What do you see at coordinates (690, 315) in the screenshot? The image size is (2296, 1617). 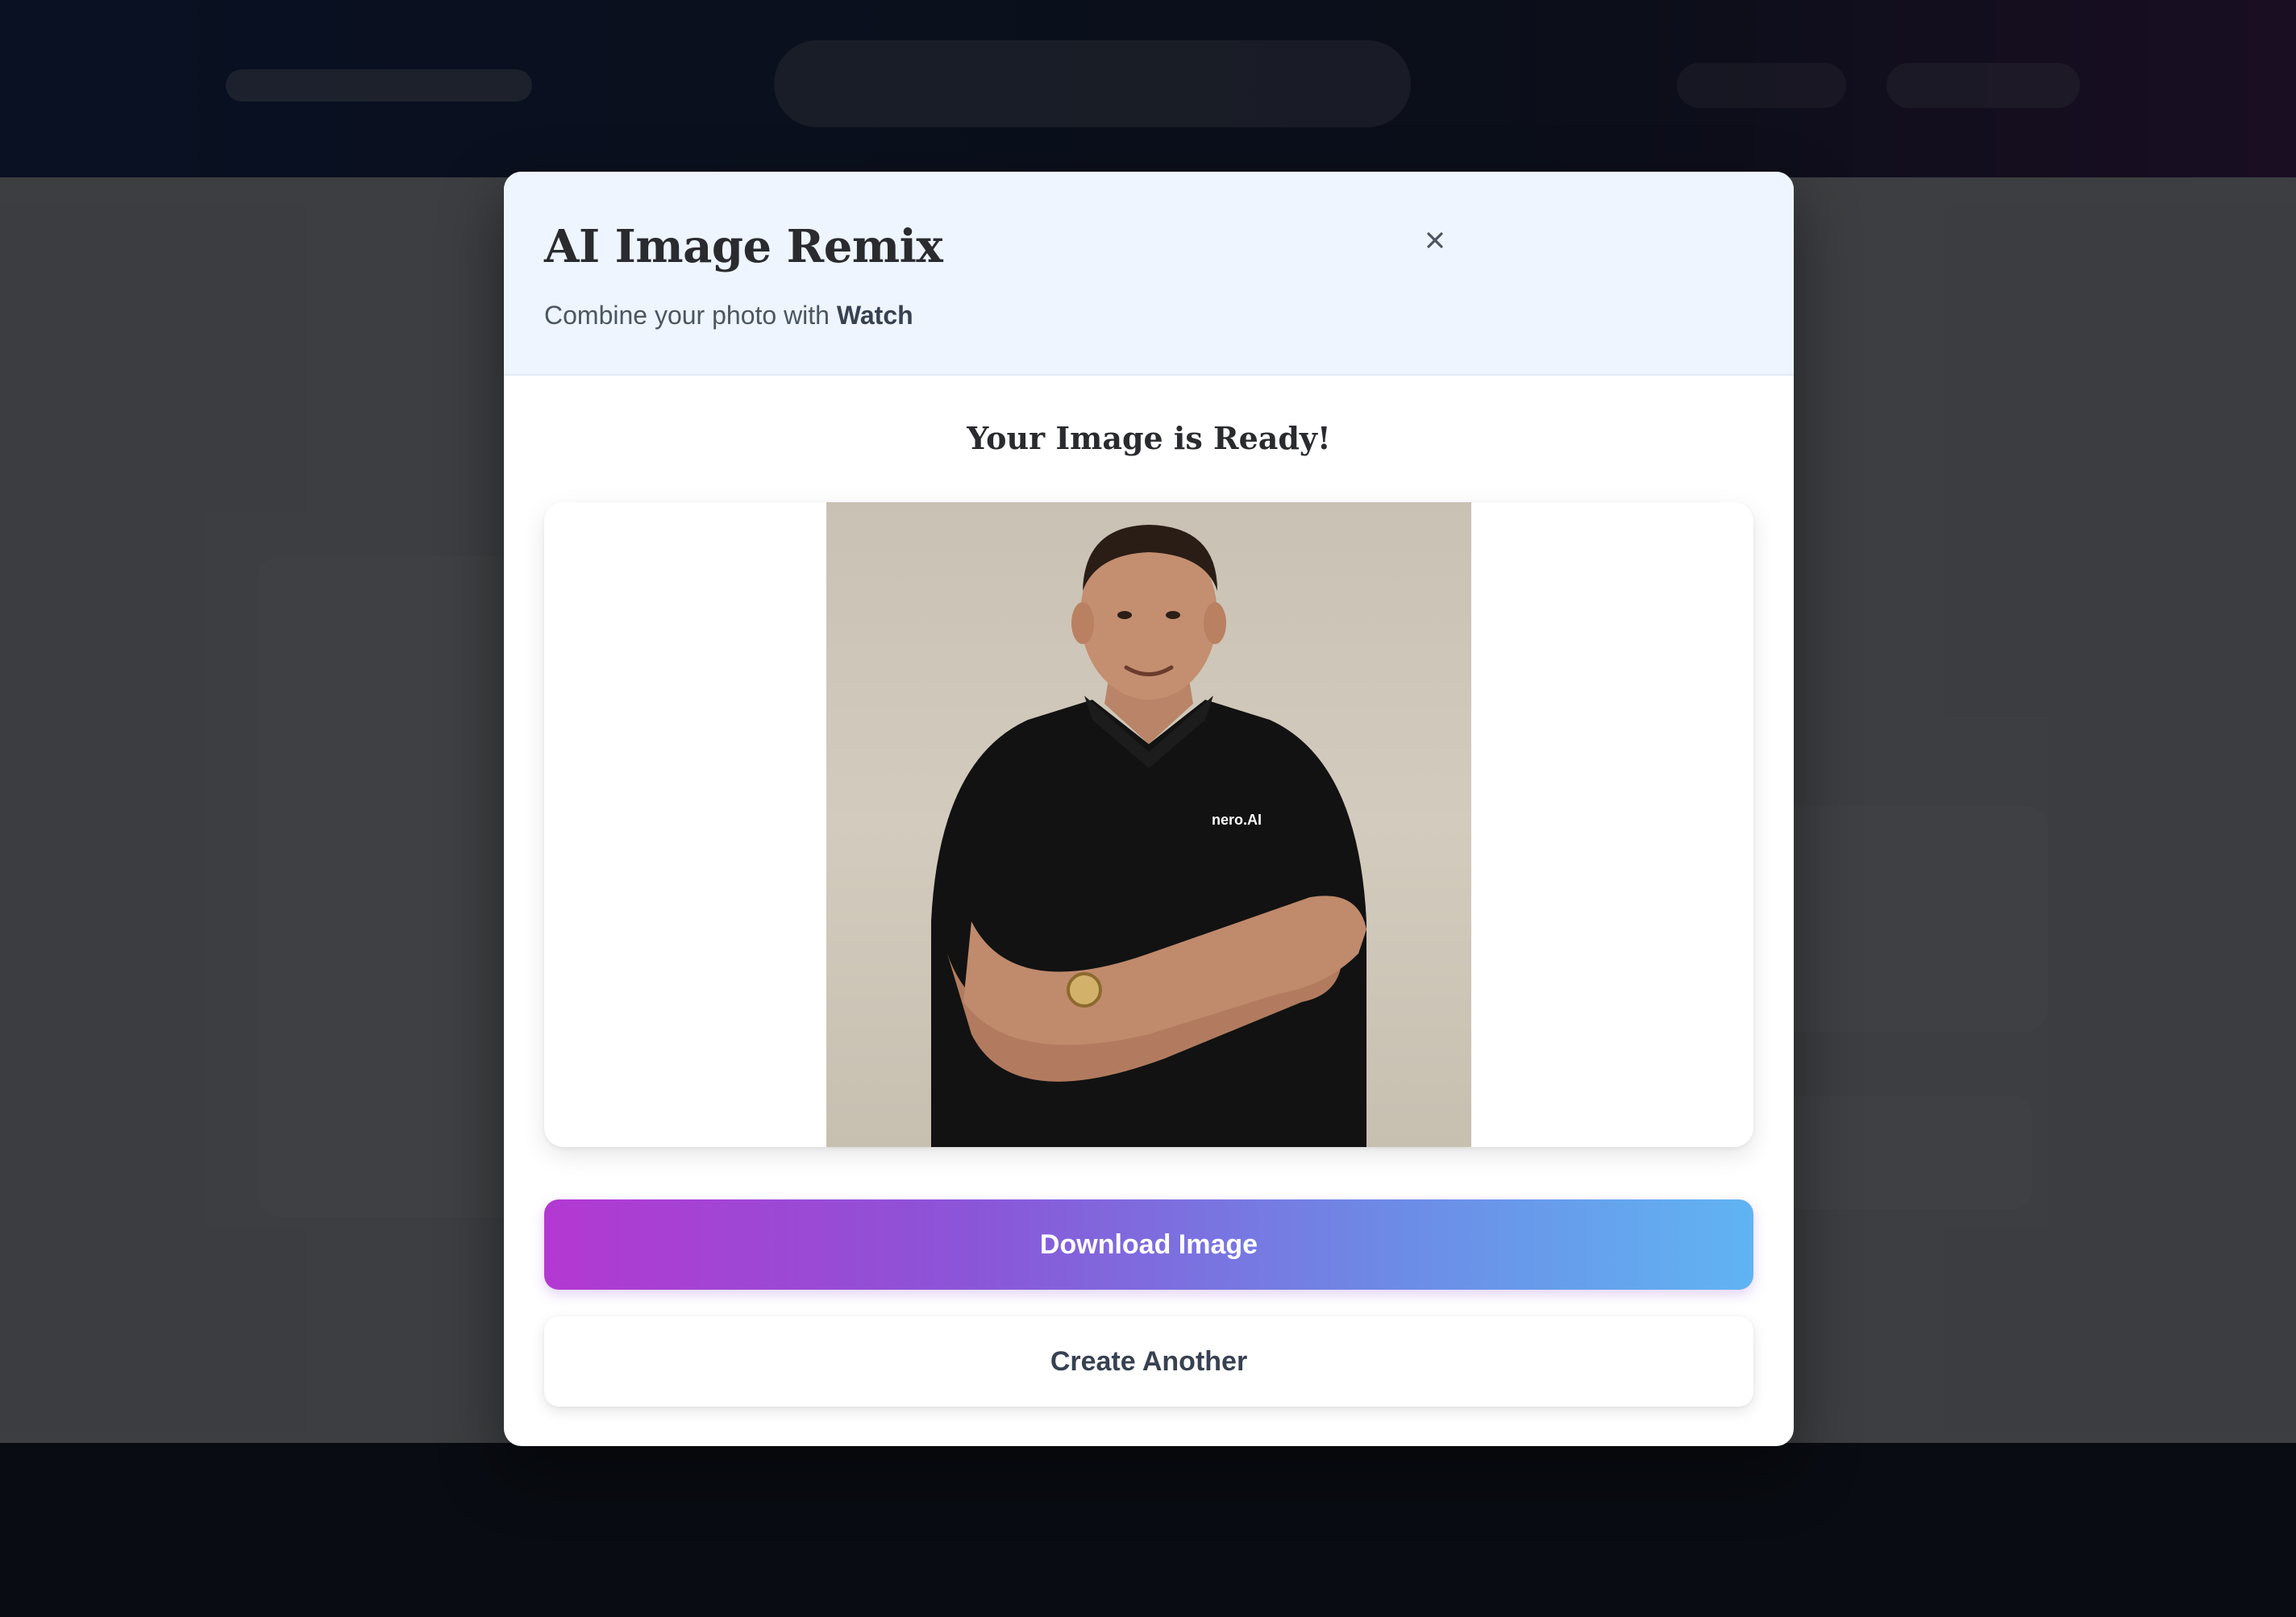 I see `subtitle-prefix: Combine your photo with` at bounding box center [690, 315].